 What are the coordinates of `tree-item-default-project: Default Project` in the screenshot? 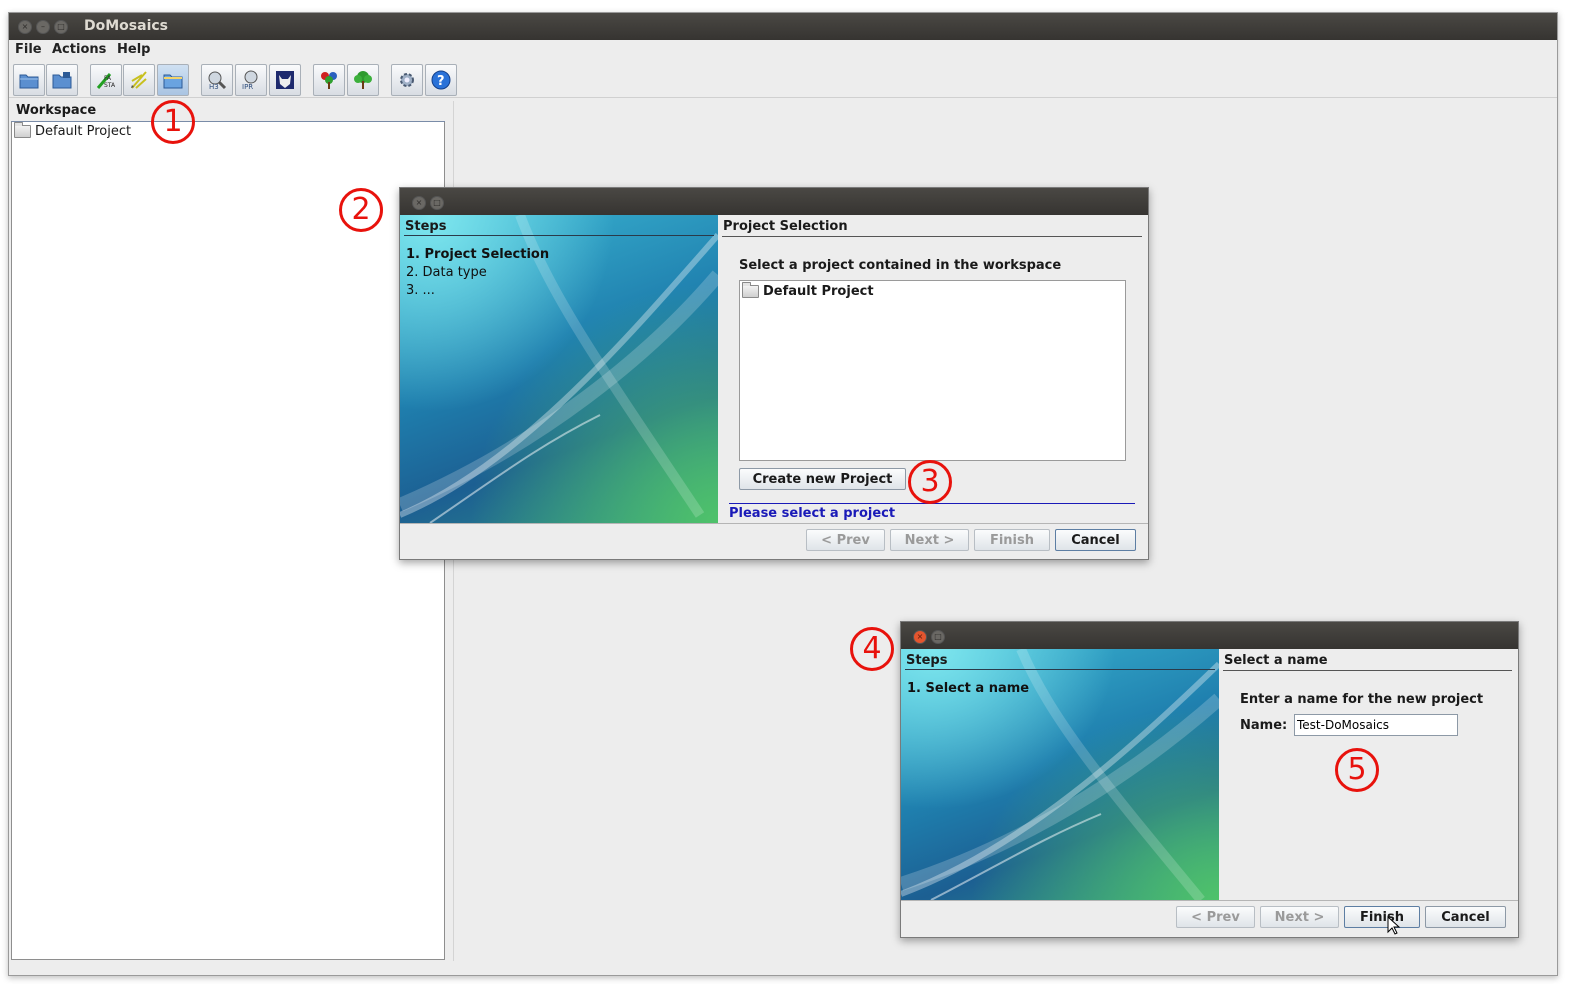 It's located at (73, 130).